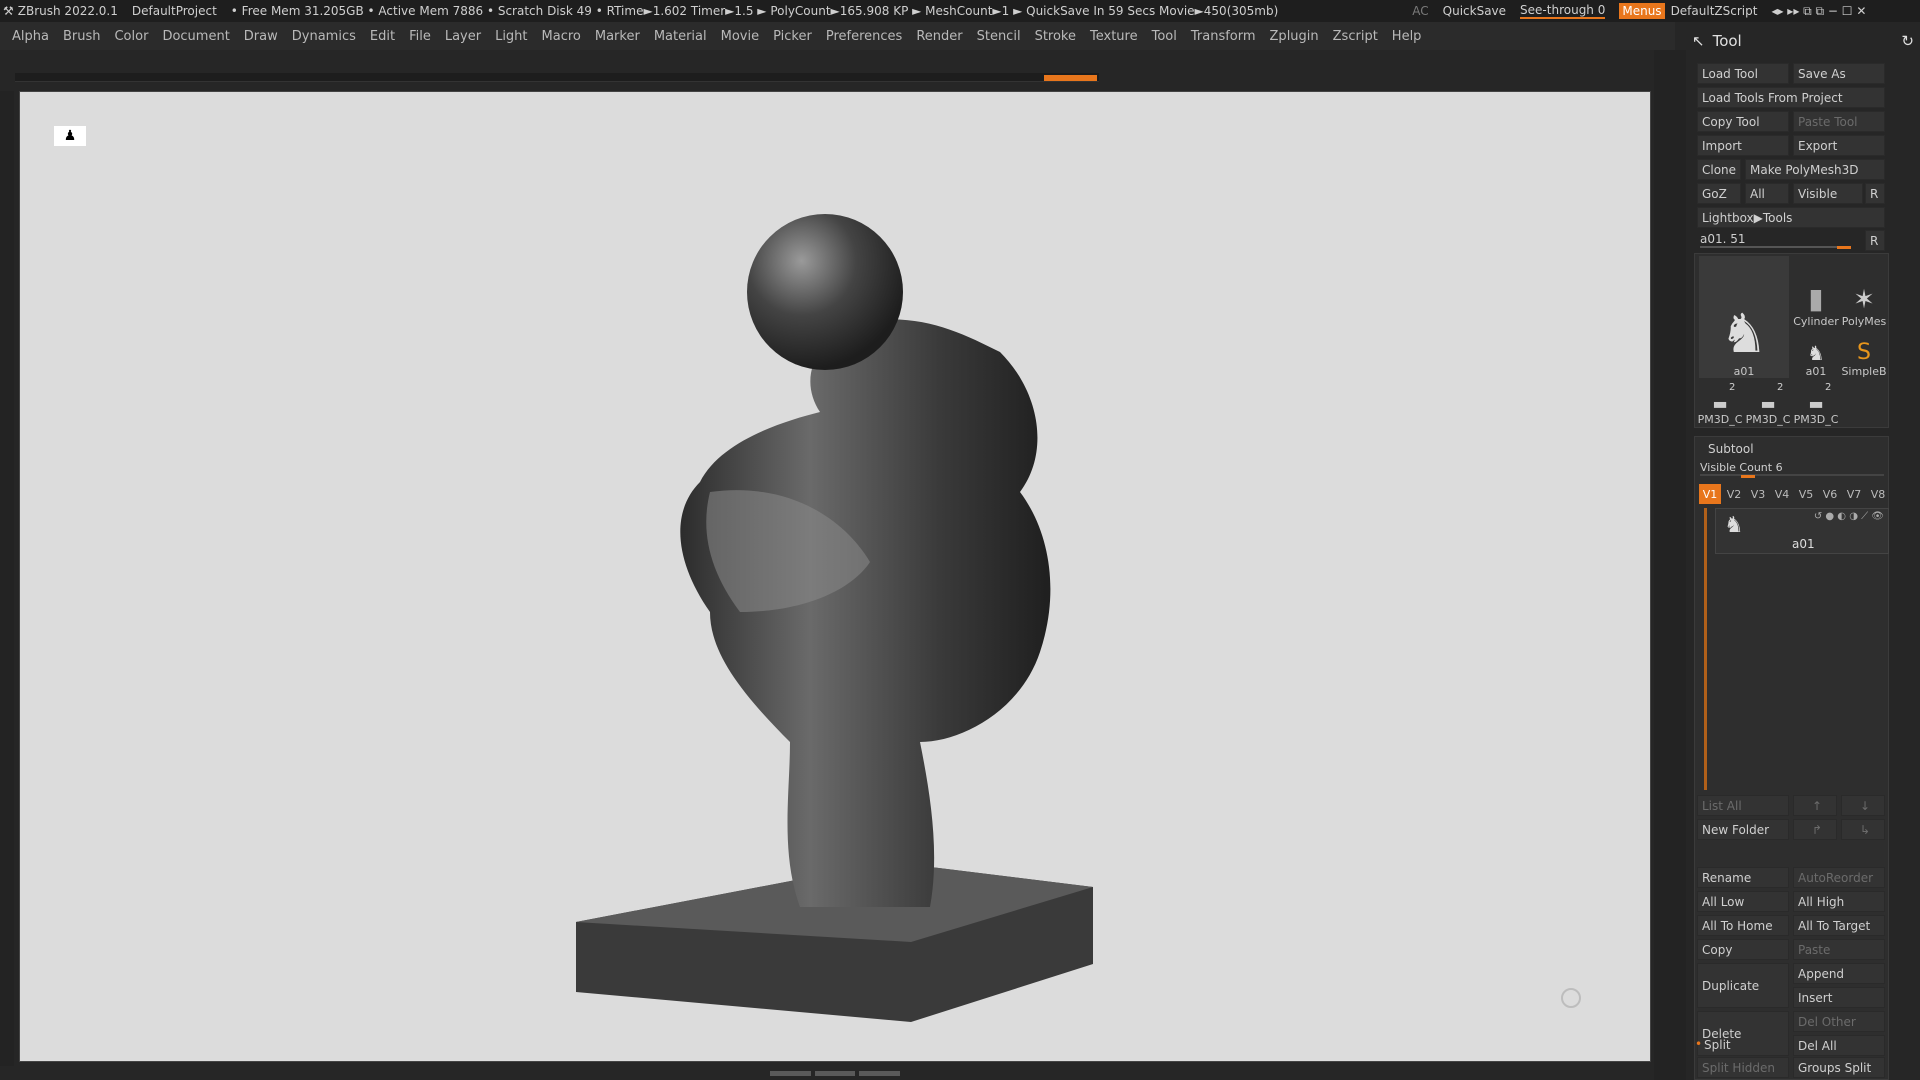 This screenshot has width=1920, height=1080. What do you see at coordinates (1839, 877) in the screenshot?
I see `autoreorder-button: AutoReorder` at bounding box center [1839, 877].